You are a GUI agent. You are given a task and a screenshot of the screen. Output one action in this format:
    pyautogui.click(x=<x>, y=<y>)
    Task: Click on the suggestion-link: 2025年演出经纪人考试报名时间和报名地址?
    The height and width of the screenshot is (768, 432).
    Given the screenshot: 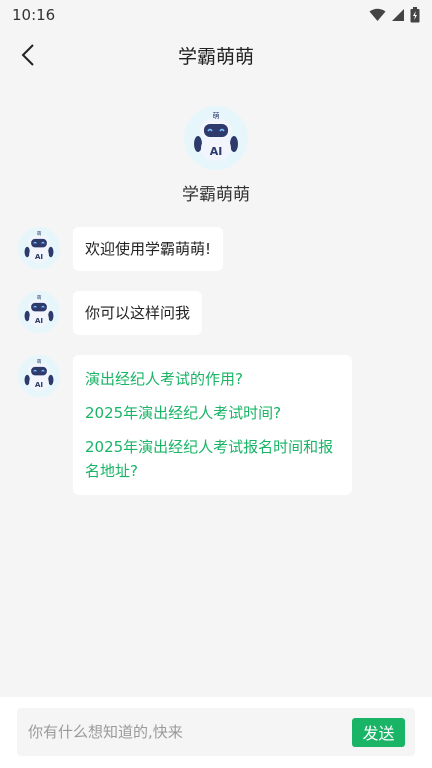 What is the action you would take?
    pyautogui.click(x=212, y=459)
    